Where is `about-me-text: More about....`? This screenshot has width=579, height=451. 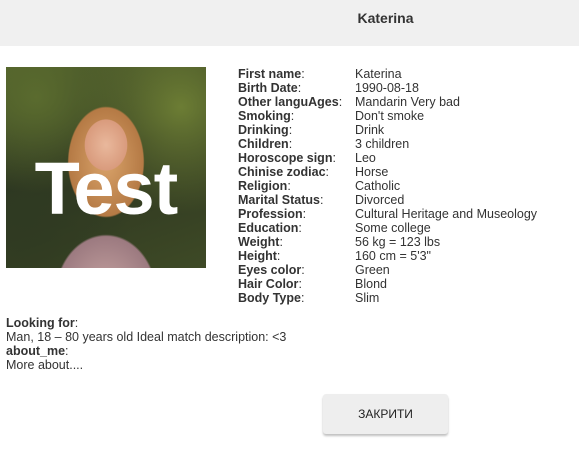
about-me-text: More about.... is located at coordinates (45, 365).